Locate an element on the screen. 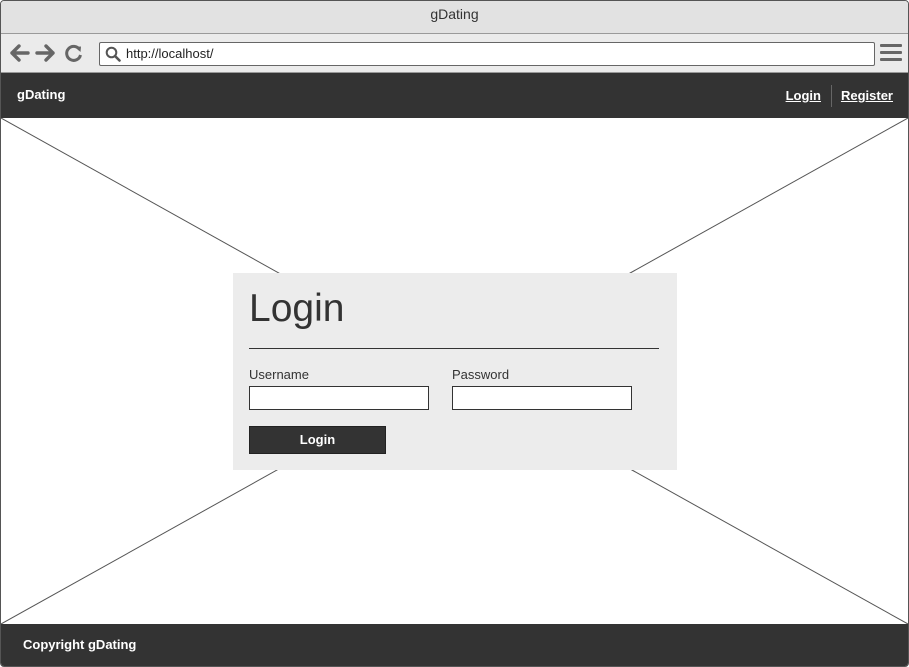  login-card: Login Username Password Login is located at coordinates (455, 371).